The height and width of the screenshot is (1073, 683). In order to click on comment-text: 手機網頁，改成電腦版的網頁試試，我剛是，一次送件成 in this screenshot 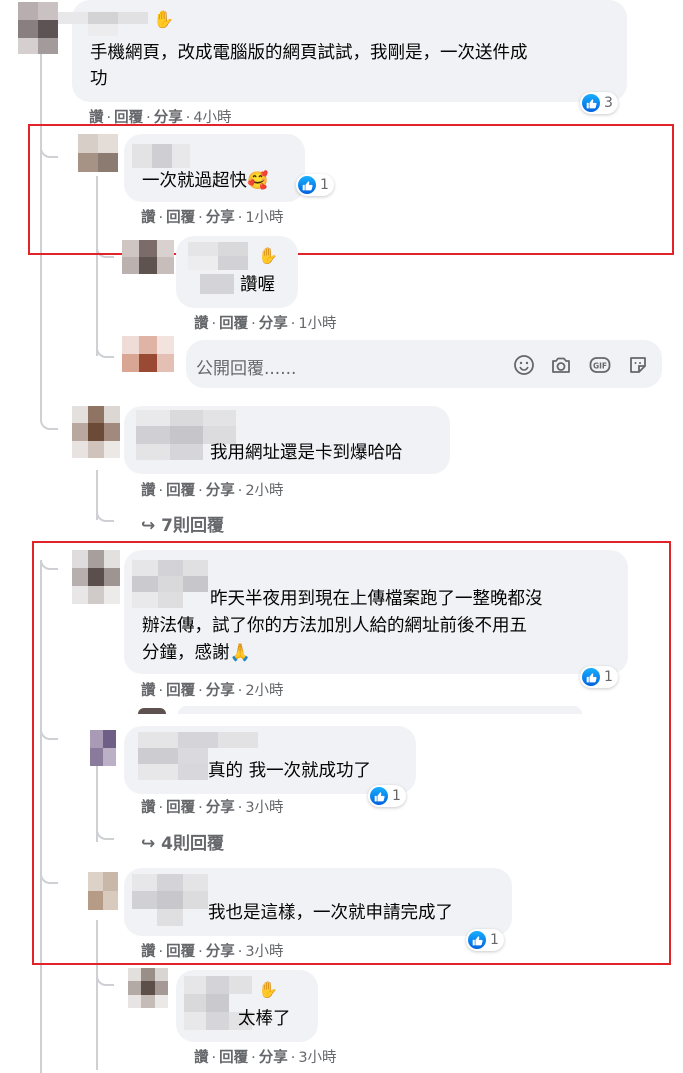, I will do `click(309, 53)`.